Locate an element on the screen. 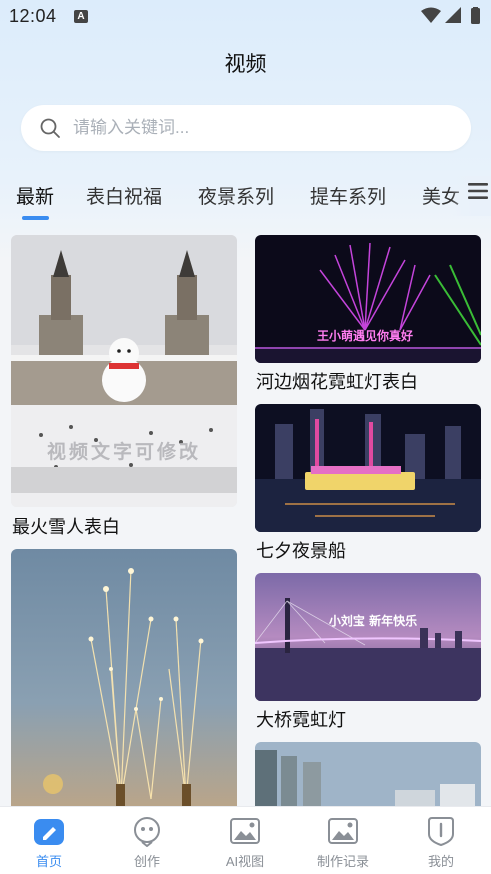  records-image-icon is located at coordinates (343, 831).